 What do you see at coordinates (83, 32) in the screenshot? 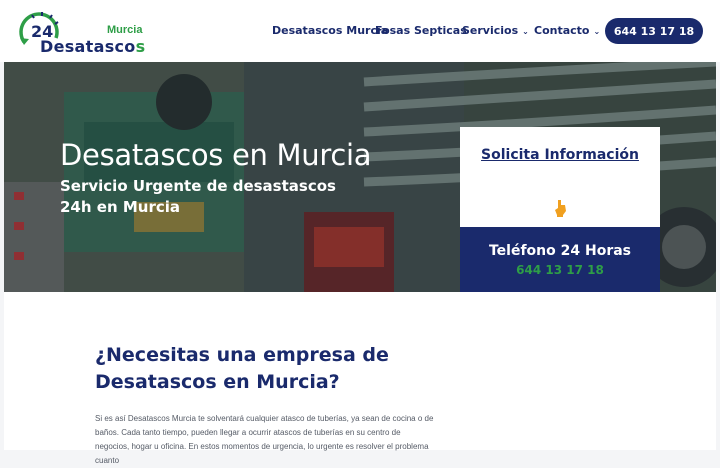
I see `site-logo: 24 Murcia Desatascos` at bounding box center [83, 32].